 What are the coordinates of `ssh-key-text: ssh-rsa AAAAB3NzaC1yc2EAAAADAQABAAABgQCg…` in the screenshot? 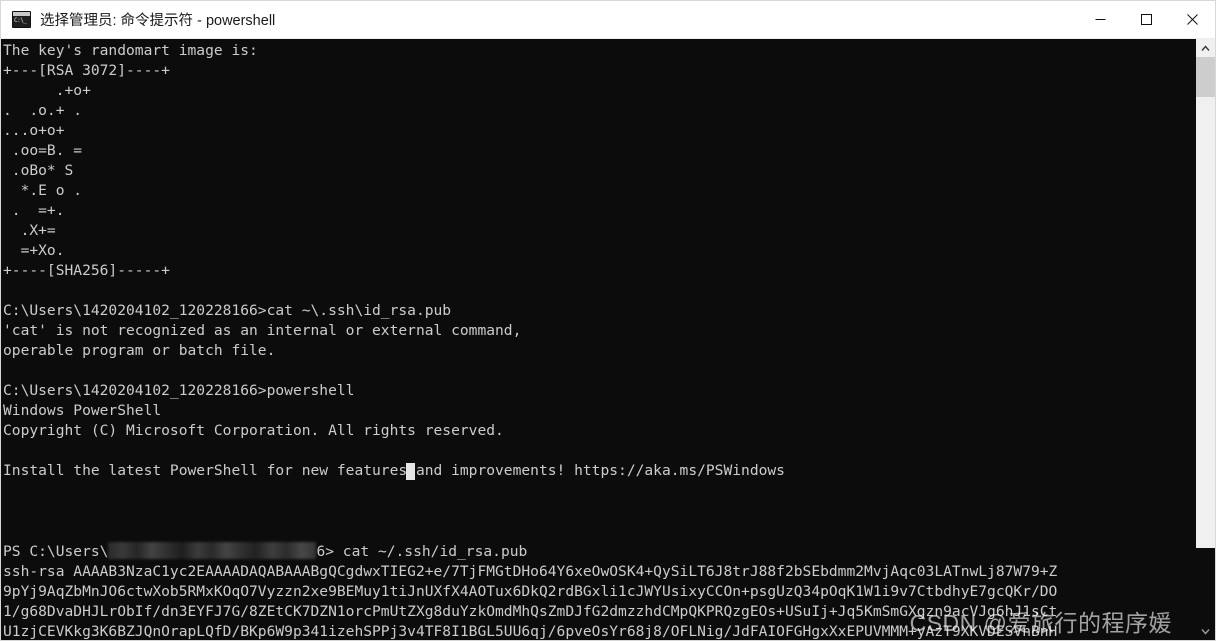 It's located at (530, 601).